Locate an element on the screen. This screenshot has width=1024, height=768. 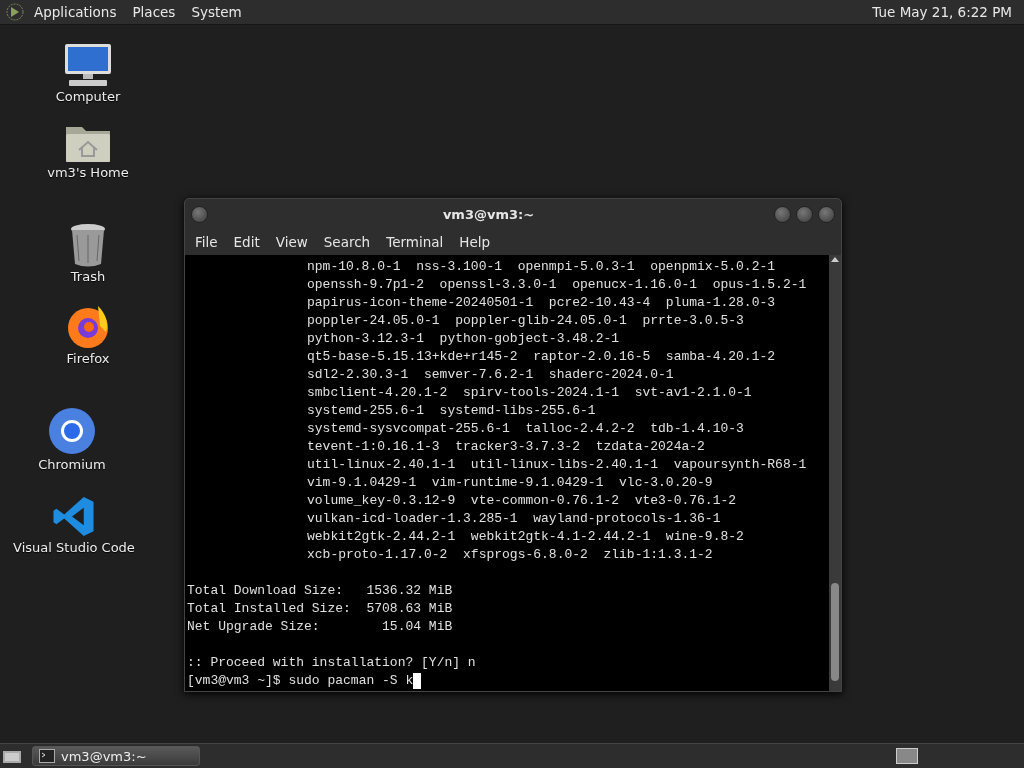
command-prompt: [vm3@vm3 ~]$ sudo pacman -S k is located at coordinates (300, 681).